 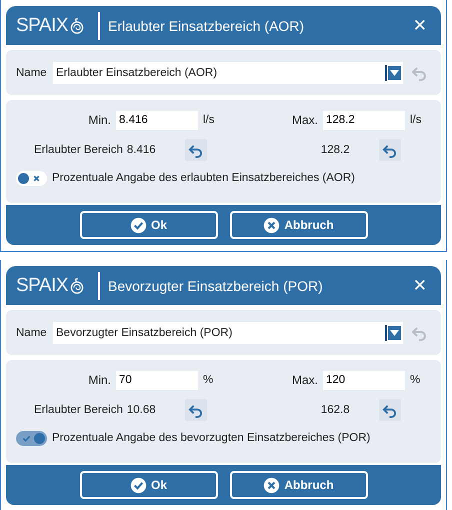 What do you see at coordinates (364, 380) in the screenshot?
I see `limit-input: 120` at bounding box center [364, 380].